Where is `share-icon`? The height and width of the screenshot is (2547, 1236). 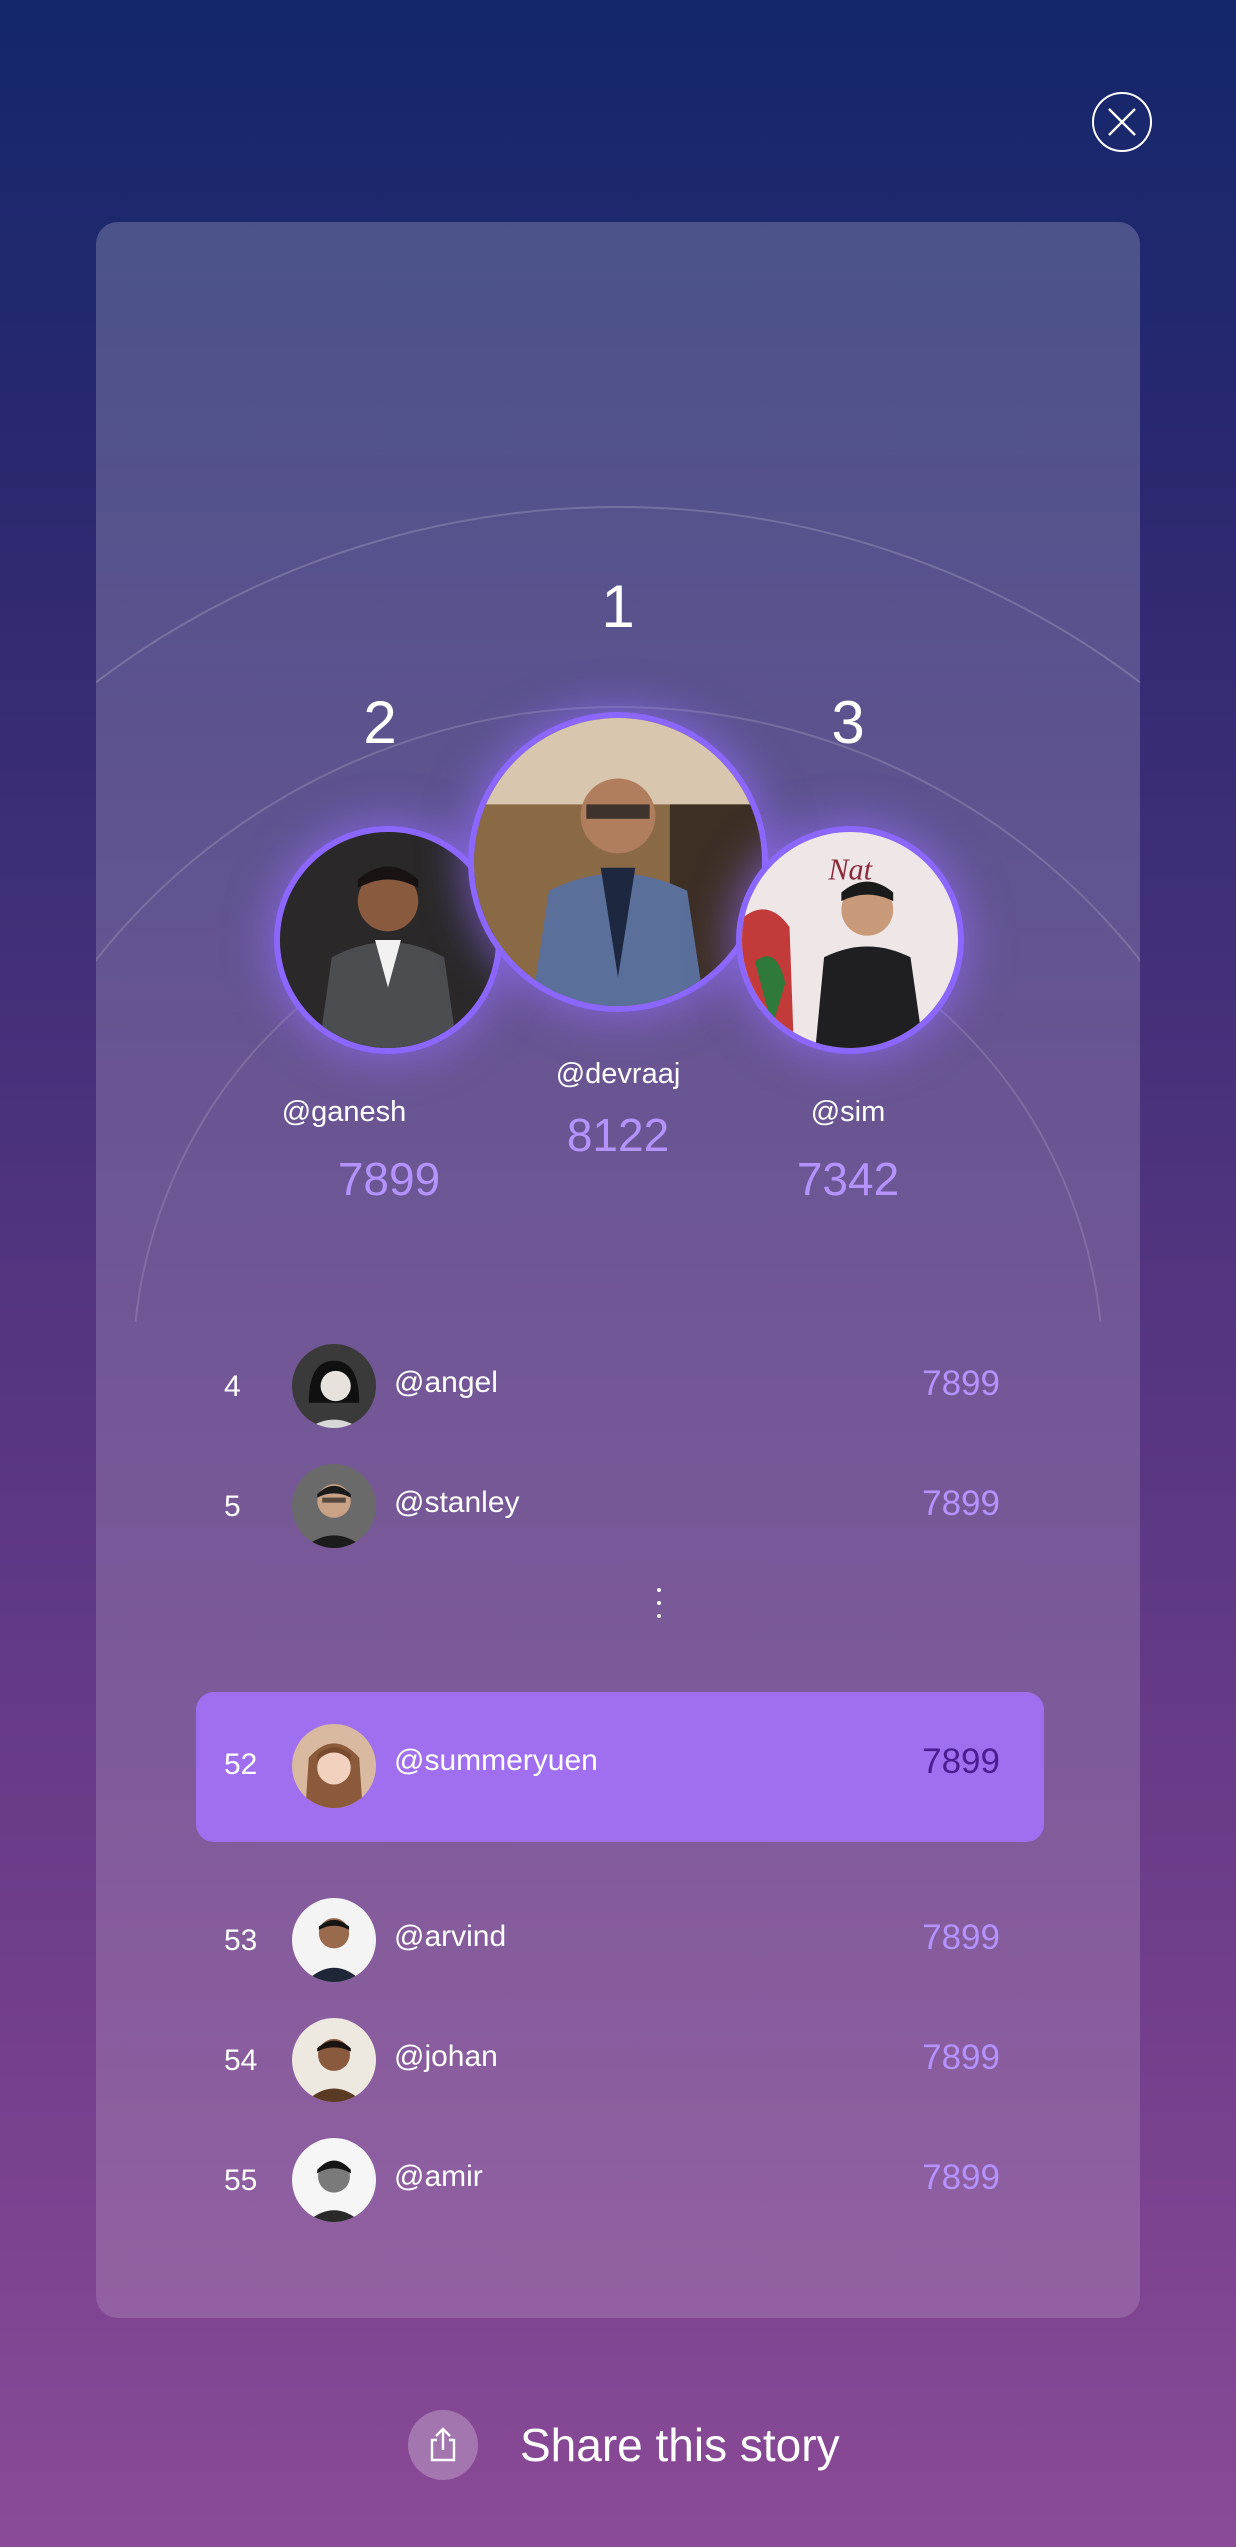 share-icon is located at coordinates (443, 2445).